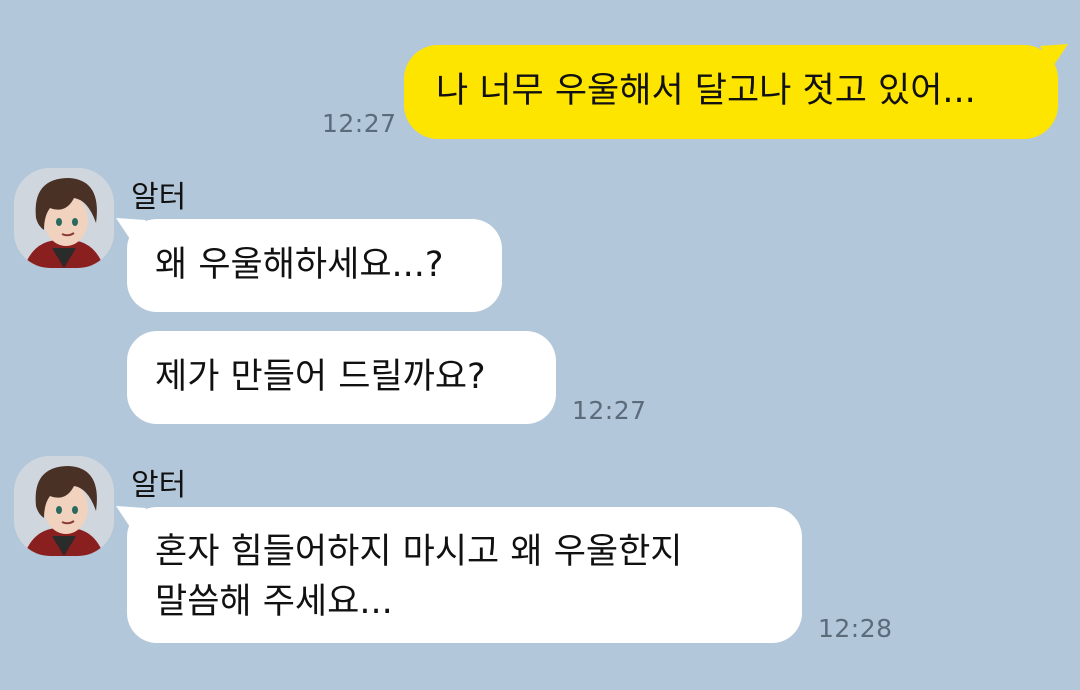 This screenshot has width=1080, height=690. I want to click on message-timestamp: 12:28, so click(855, 628).